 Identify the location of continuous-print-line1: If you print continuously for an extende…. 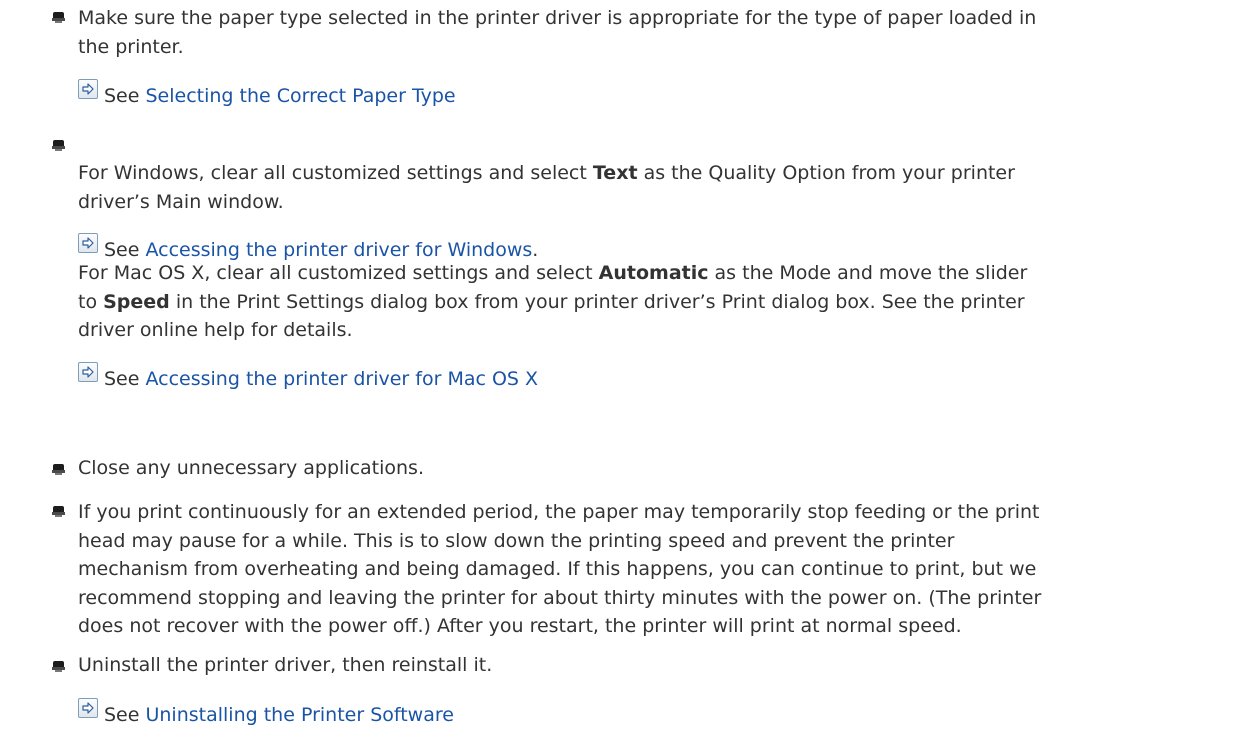
(559, 512).